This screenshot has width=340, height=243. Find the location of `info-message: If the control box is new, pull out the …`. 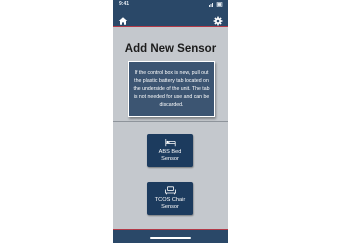

info-message: If the control box is new, pull out the … is located at coordinates (171, 89).